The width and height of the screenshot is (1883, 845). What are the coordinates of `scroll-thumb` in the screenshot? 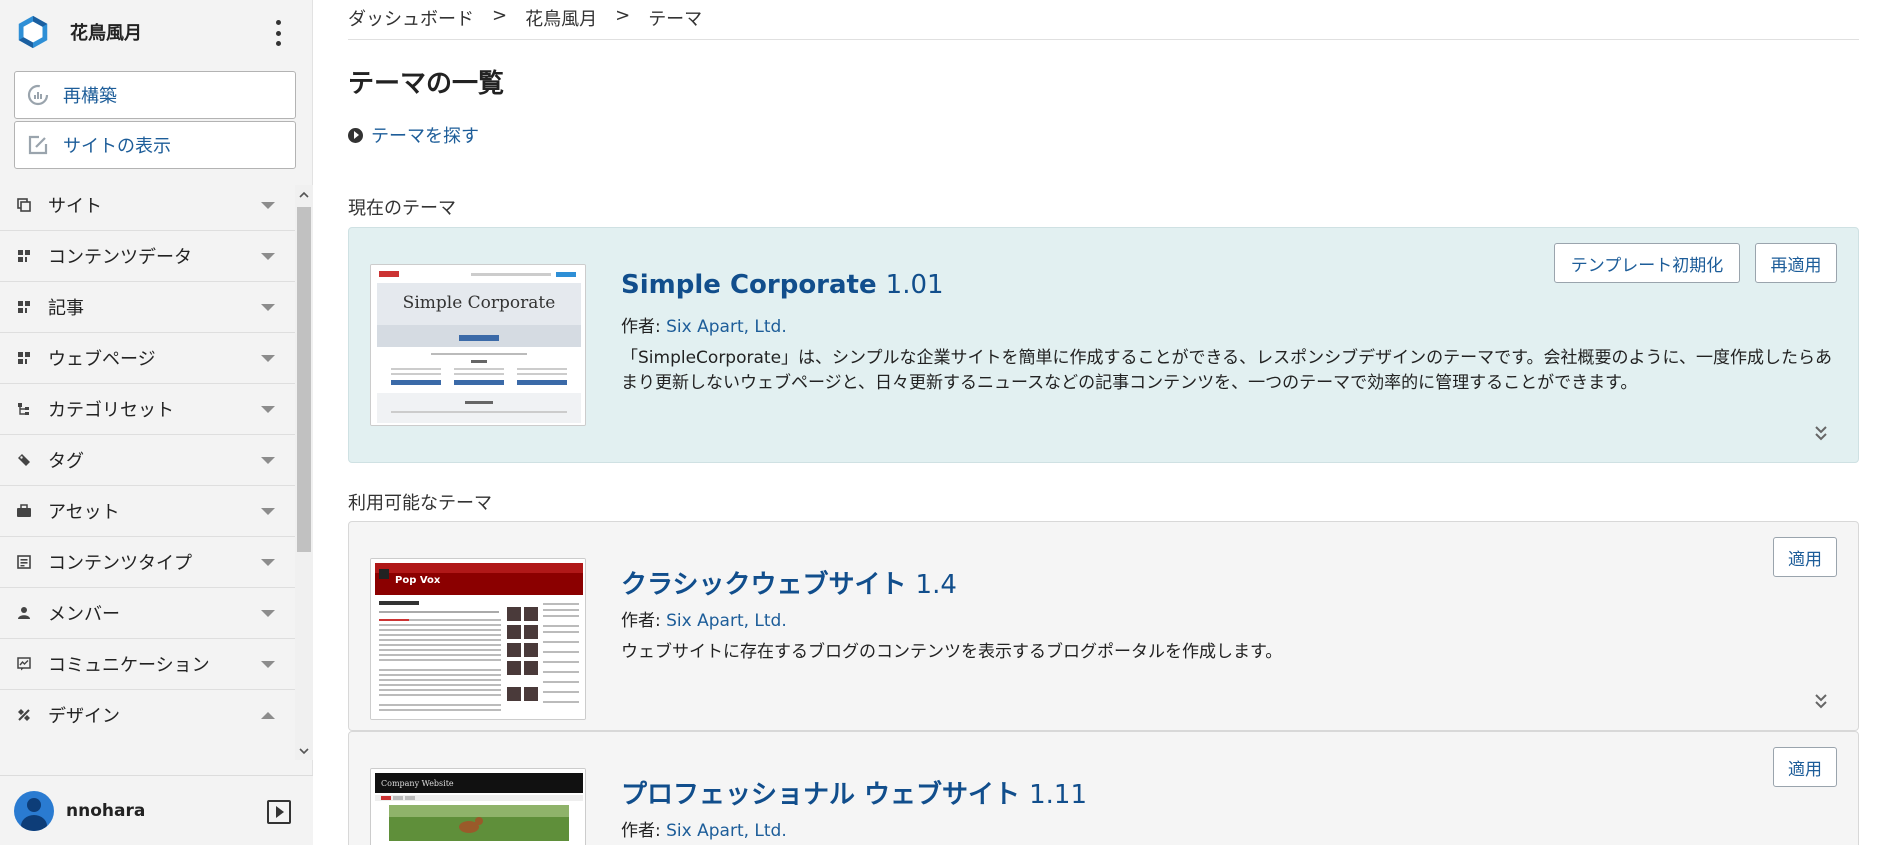 It's located at (304, 379).